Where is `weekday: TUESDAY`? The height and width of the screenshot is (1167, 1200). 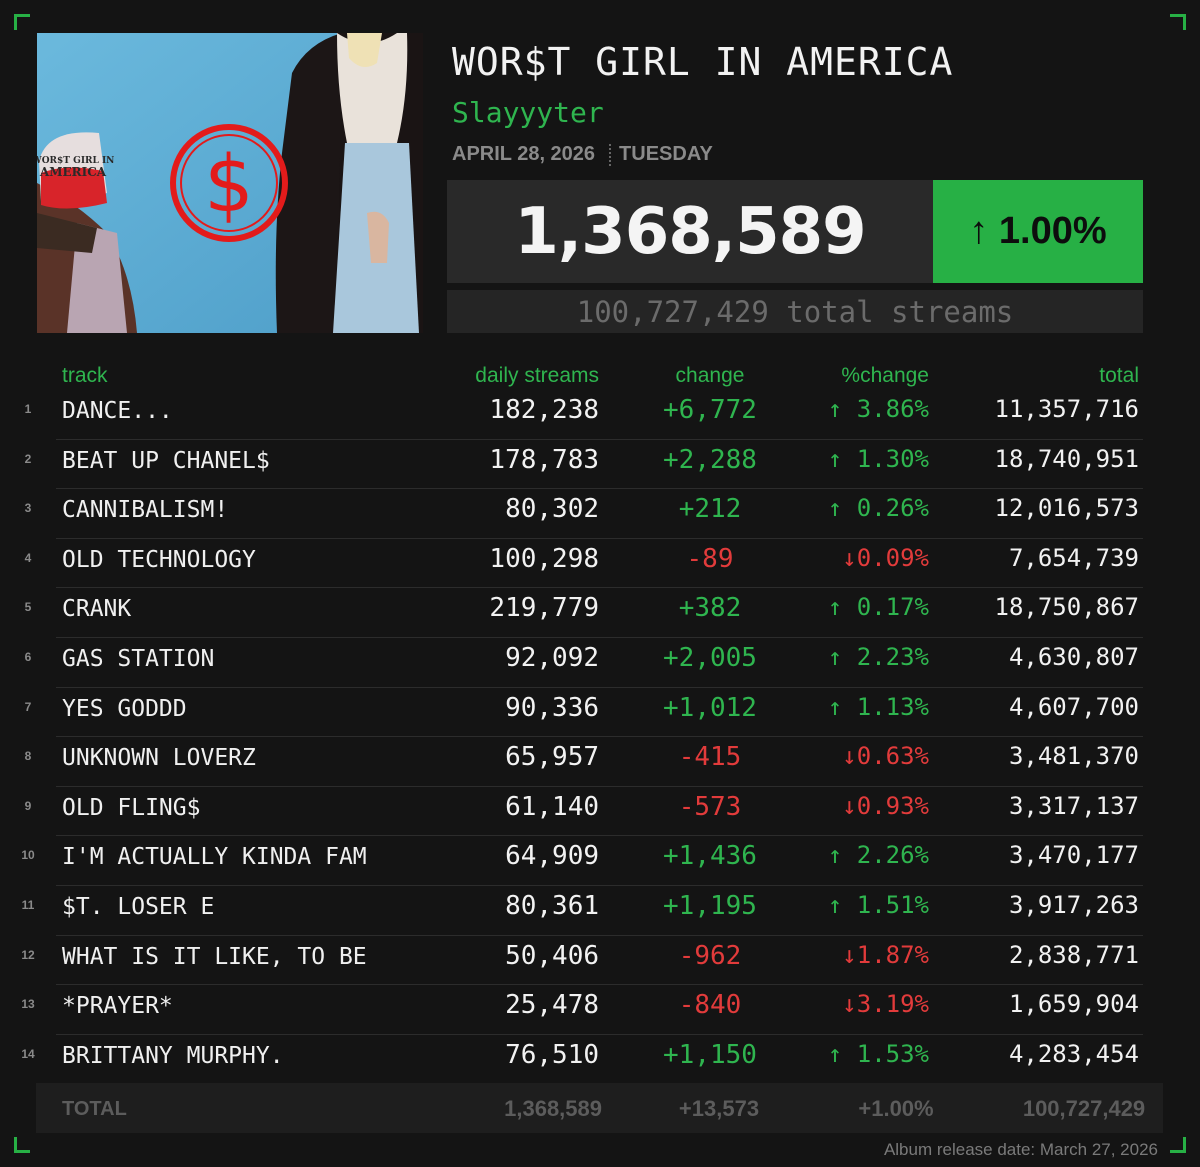 weekday: TUESDAY is located at coordinates (666, 154).